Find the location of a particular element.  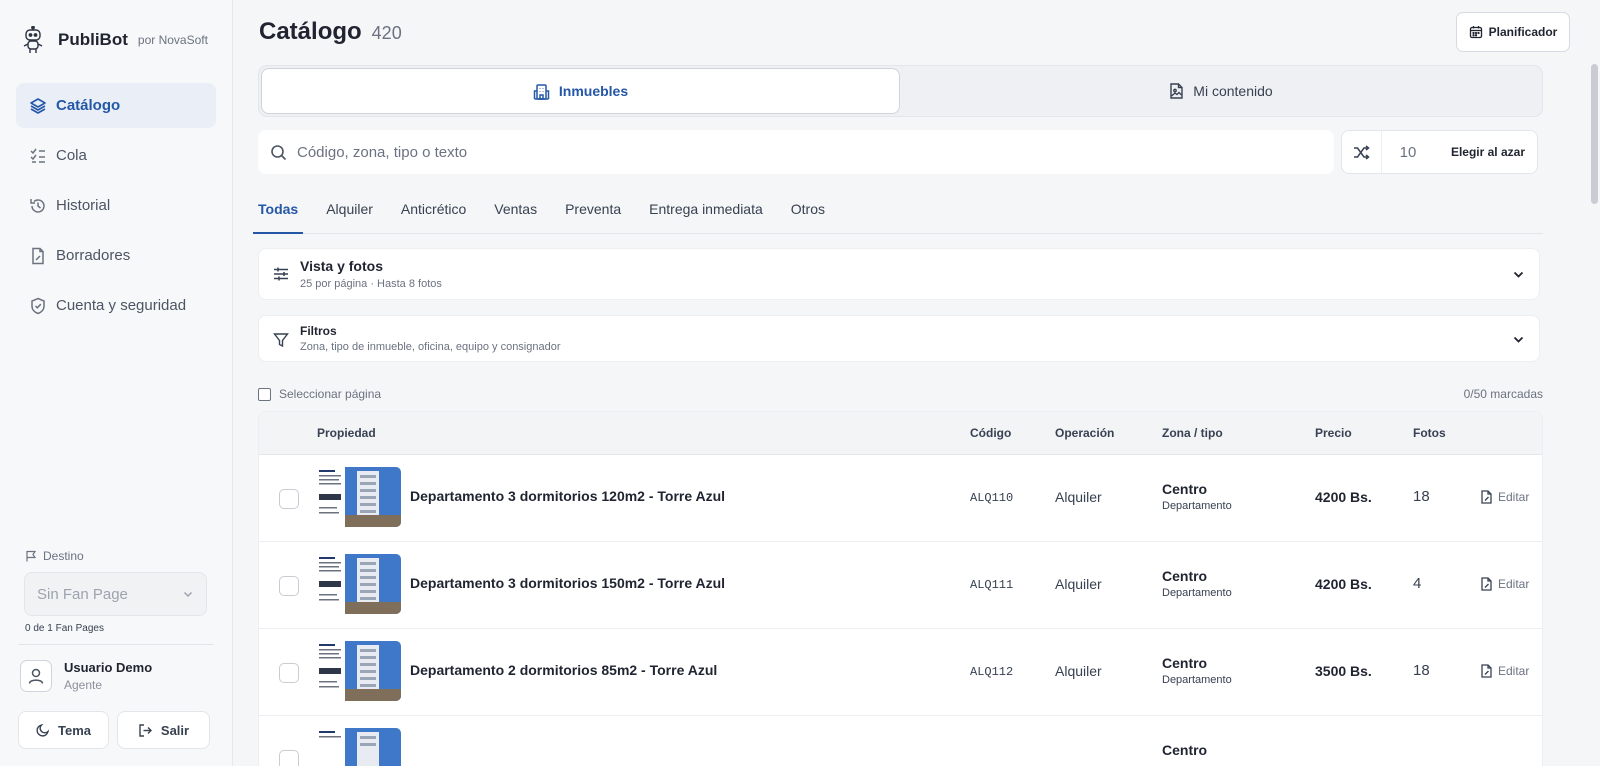

draft-icon is located at coordinates (38, 256).